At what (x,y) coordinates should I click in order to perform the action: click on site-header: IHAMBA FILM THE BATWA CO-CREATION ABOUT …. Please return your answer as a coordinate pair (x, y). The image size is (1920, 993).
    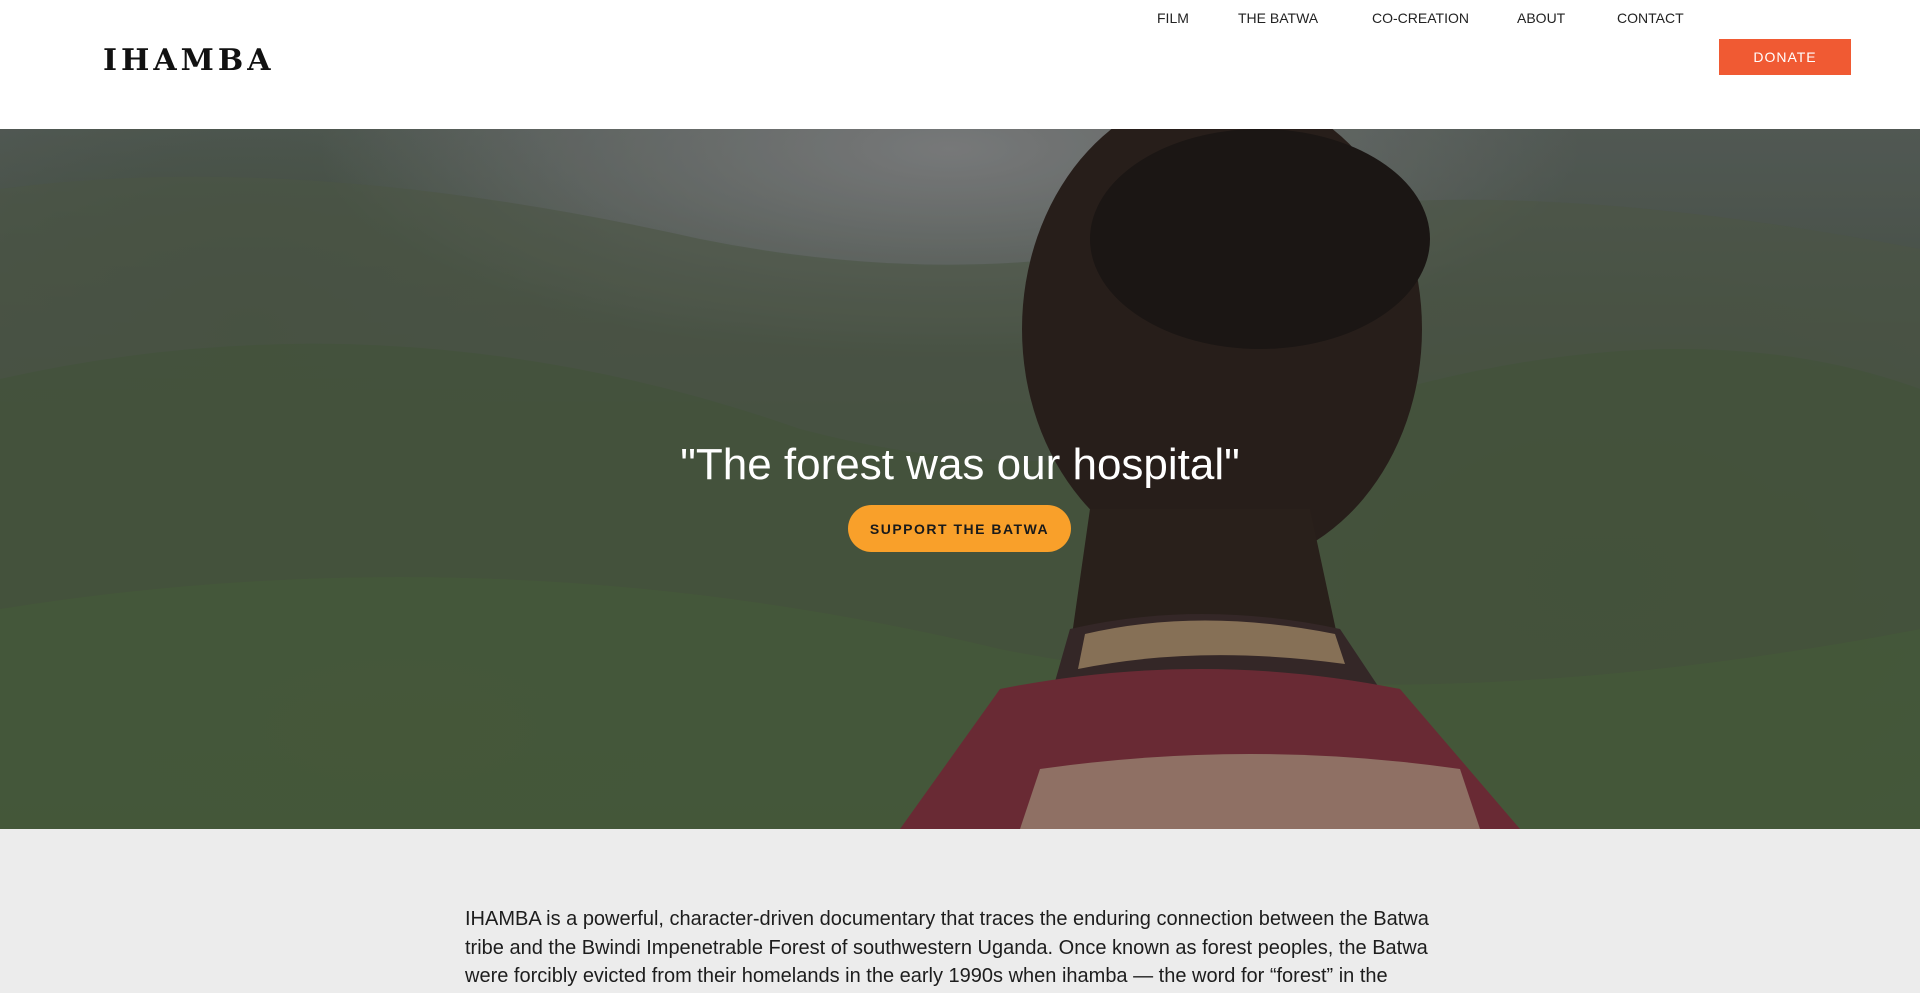
    Looking at the image, I should click on (960, 64).